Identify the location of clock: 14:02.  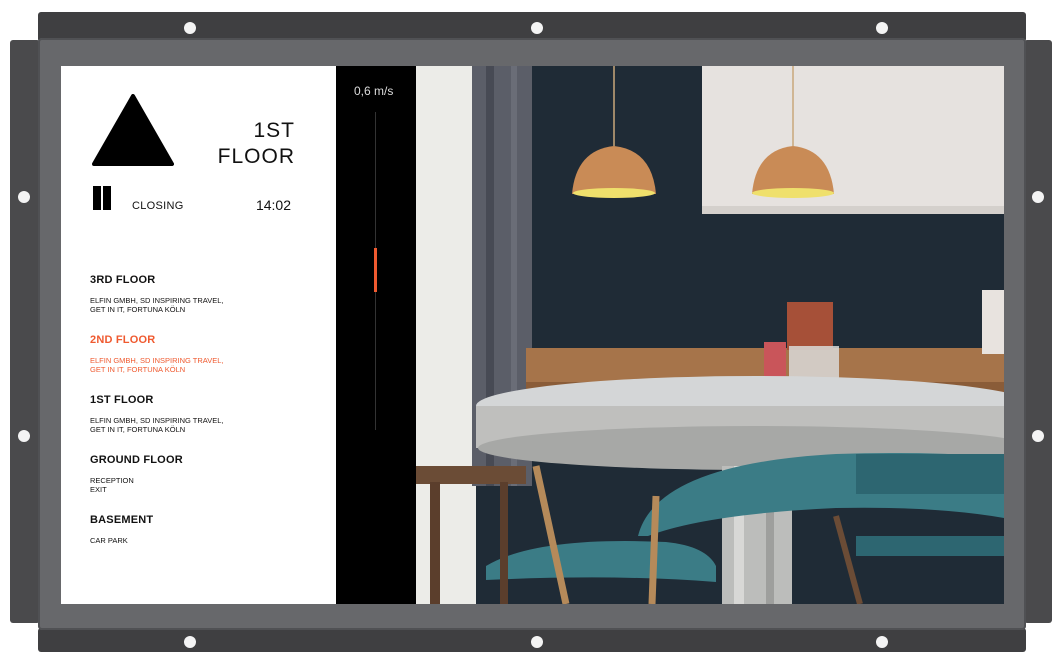
(273, 205).